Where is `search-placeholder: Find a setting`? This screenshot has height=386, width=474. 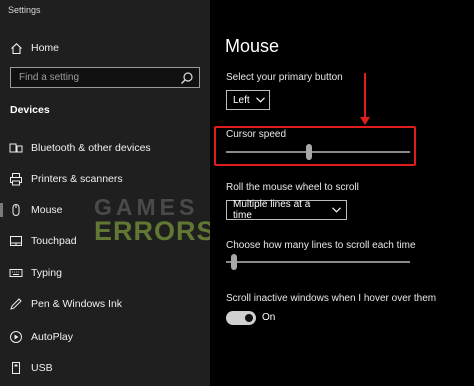
search-placeholder: Find a setting is located at coordinates (49, 77).